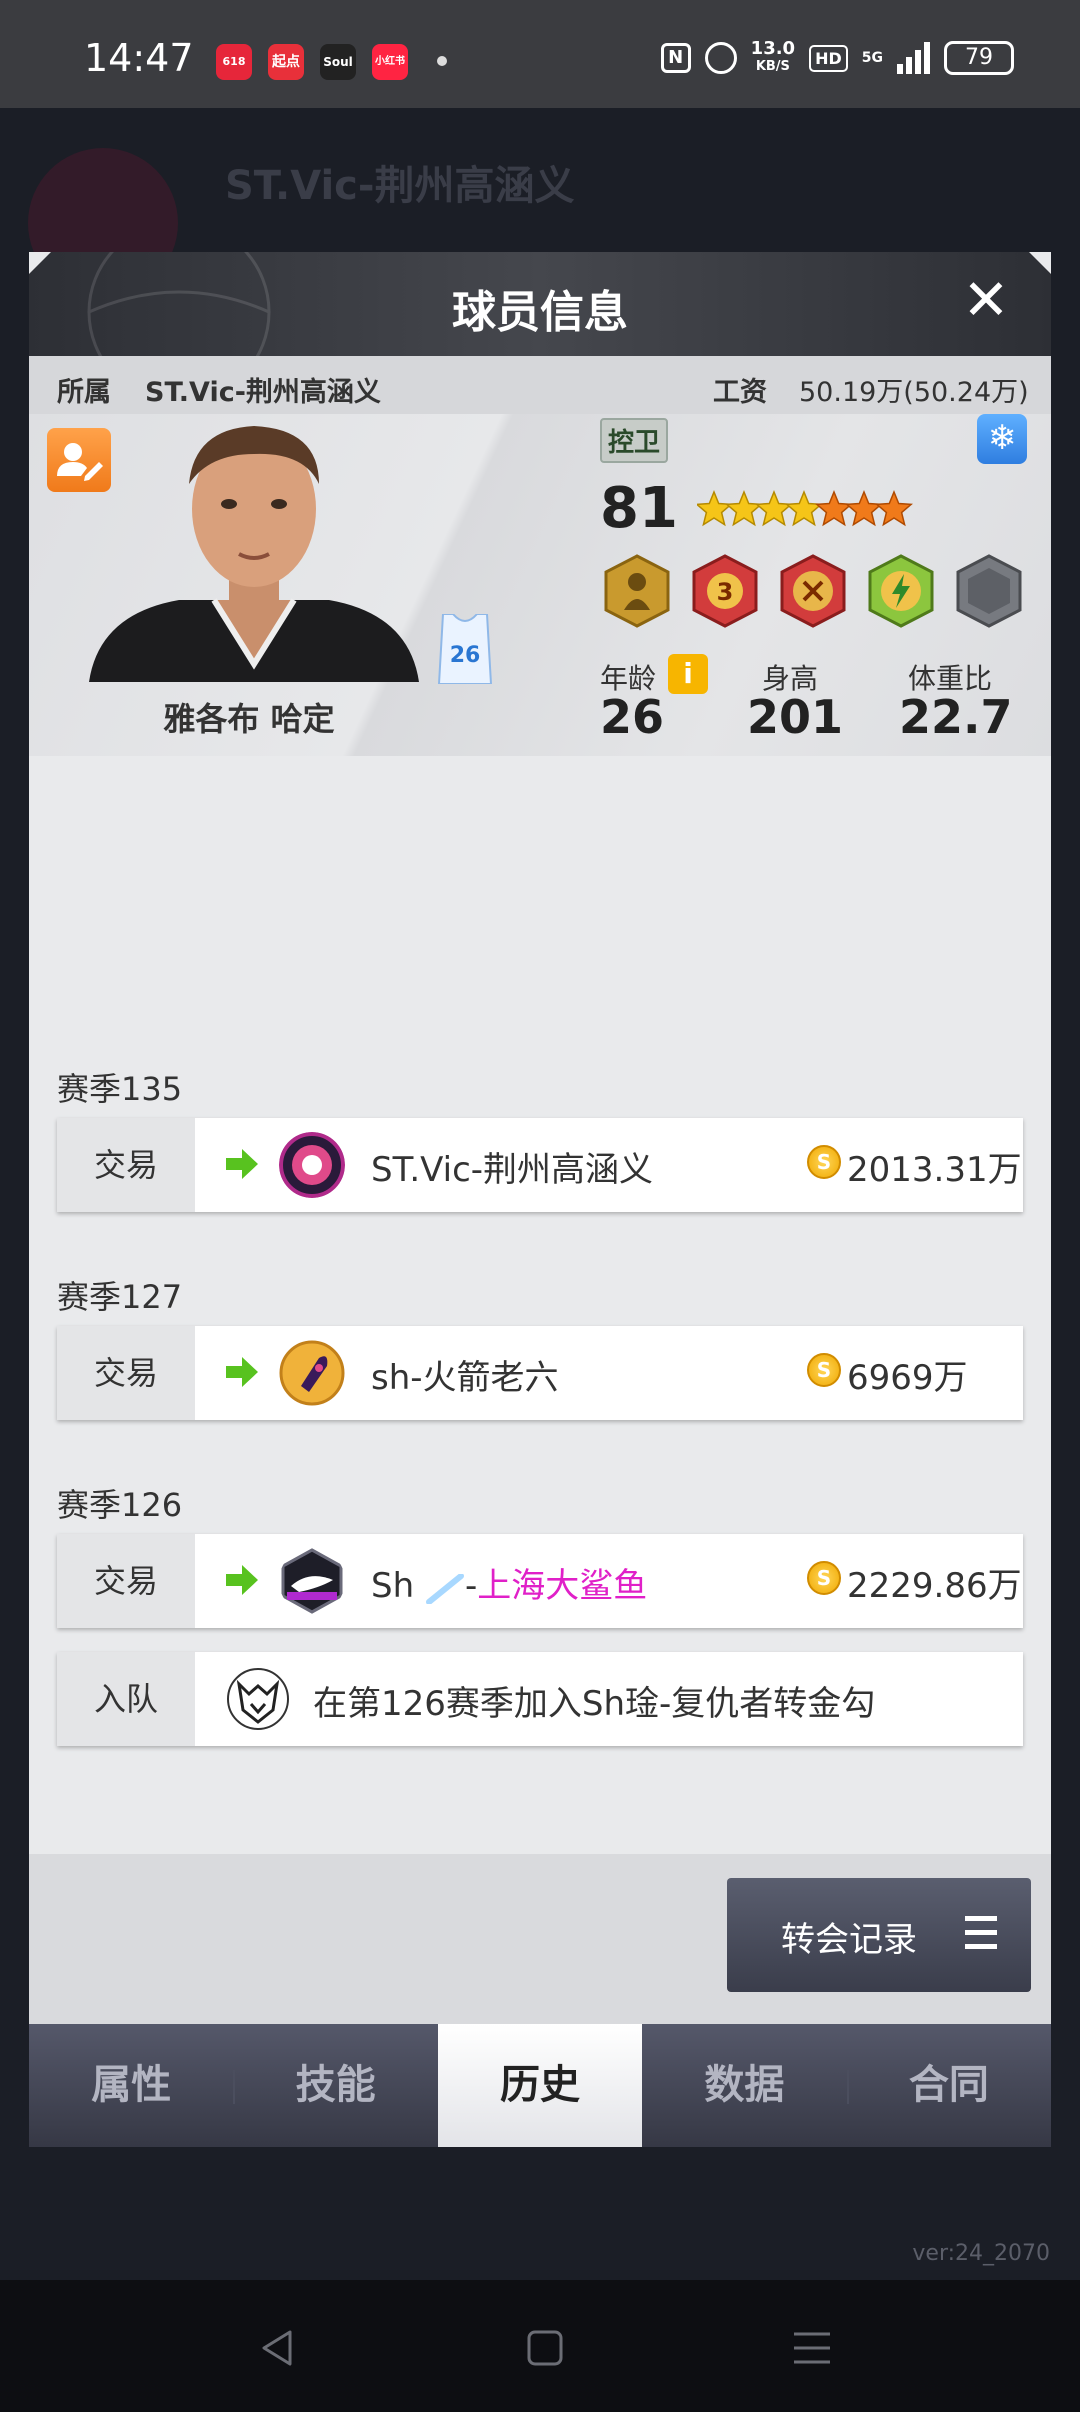  What do you see at coordinates (393, 1586) in the screenshot?
I see `history-team-prefix: Sh` at bounding box center [393, 1586].